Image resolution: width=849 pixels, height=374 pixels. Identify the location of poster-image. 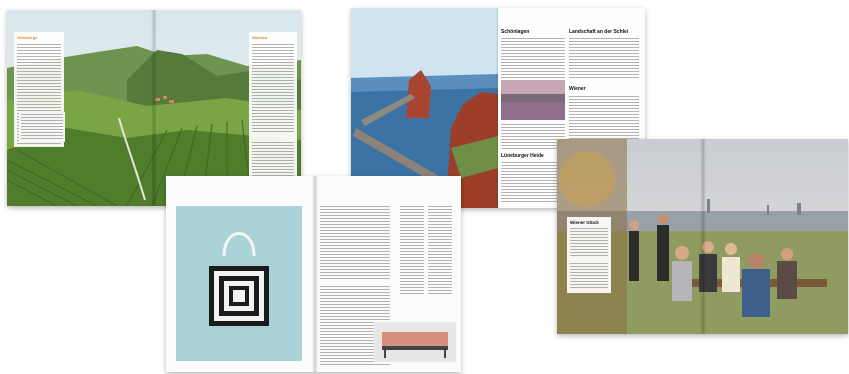
(239, 283).